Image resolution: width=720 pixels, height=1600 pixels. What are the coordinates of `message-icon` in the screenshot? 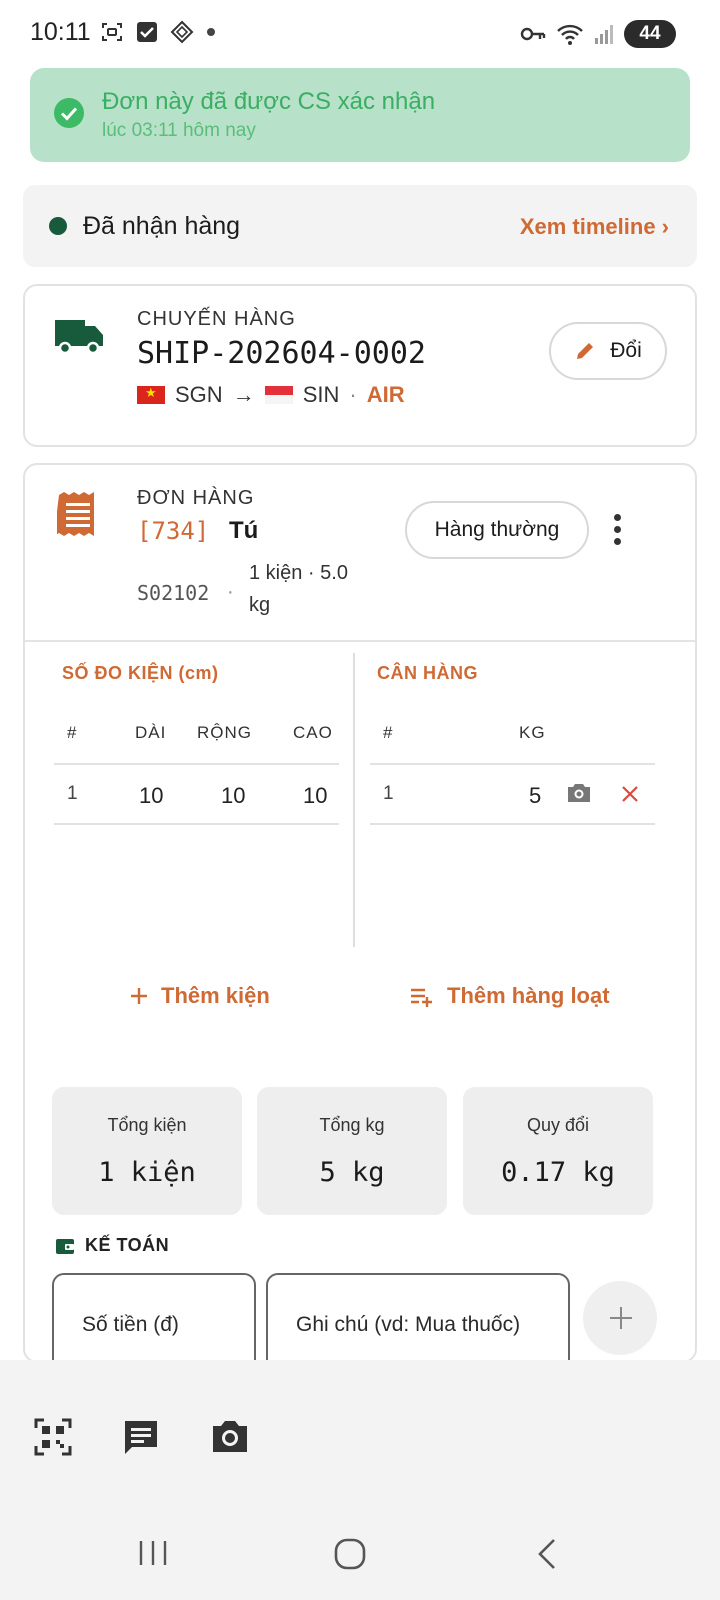 It's located at (141, 1437).